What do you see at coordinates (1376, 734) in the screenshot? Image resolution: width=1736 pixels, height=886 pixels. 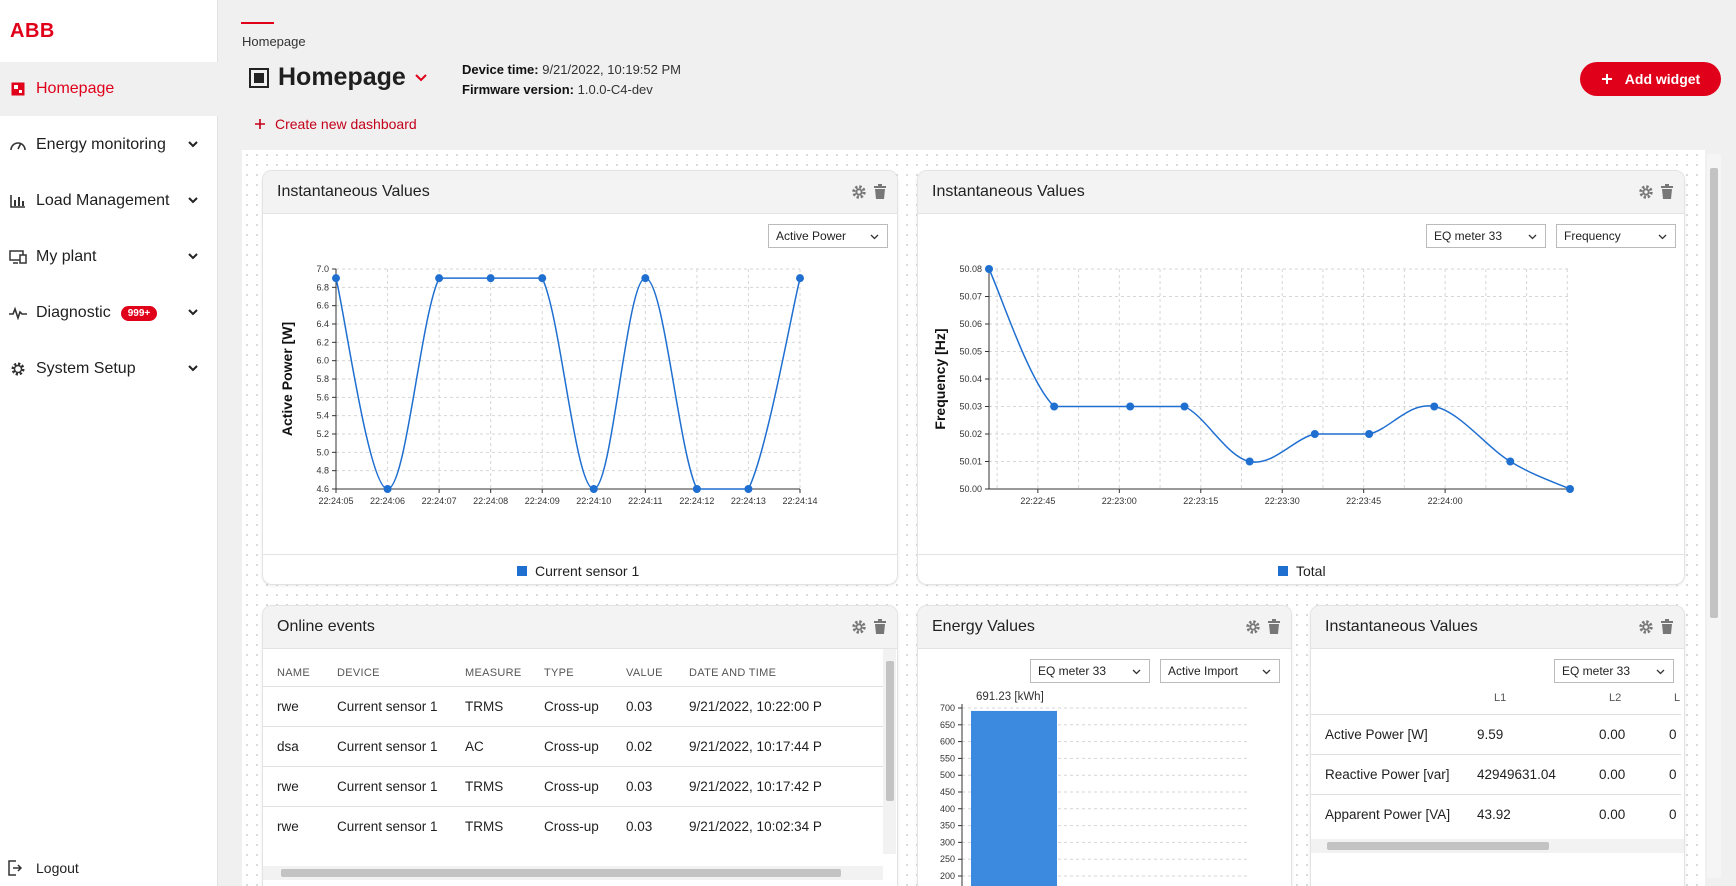 I see `cell-label: Active Power [W]` at bounding box center [1376, 734].